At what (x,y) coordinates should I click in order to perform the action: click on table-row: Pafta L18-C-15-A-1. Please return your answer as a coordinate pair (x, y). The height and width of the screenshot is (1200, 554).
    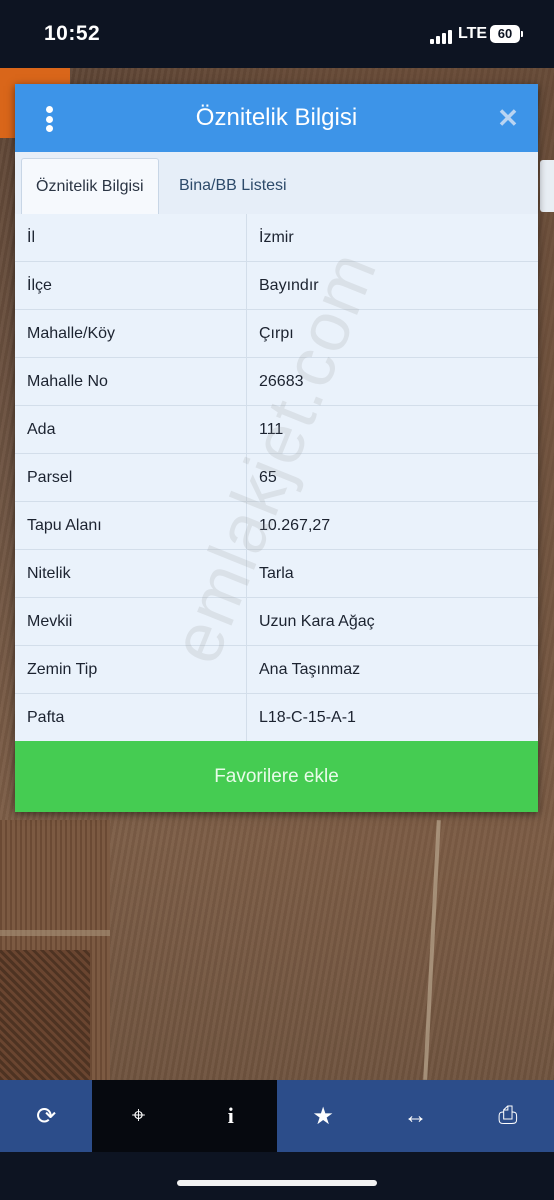
    Looking at the image, I should click on (276, 718).